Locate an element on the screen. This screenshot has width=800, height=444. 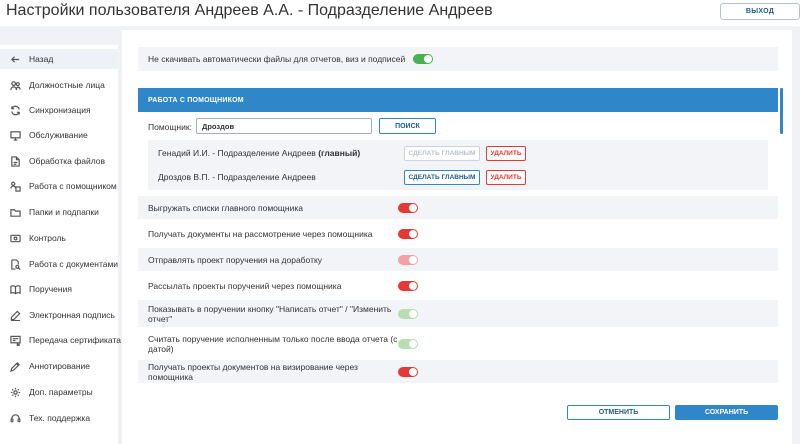
assistant-name: Дроздов В.П. - Подразделение Андреев is located at coordinates (237, 177).